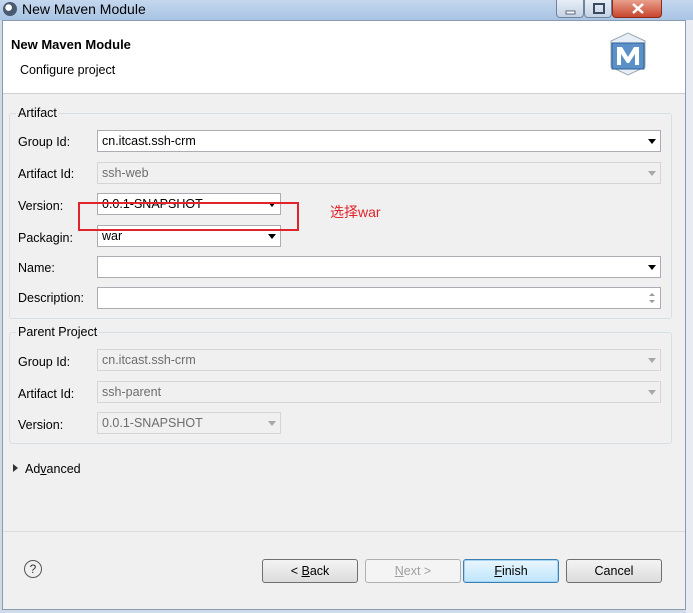 The width and height of the screenshot is (693, 613). What do you see at coordinates (71, 44) in the screenshot?
I see `page-title: New Maven Module` at bounding box center [71, 44].